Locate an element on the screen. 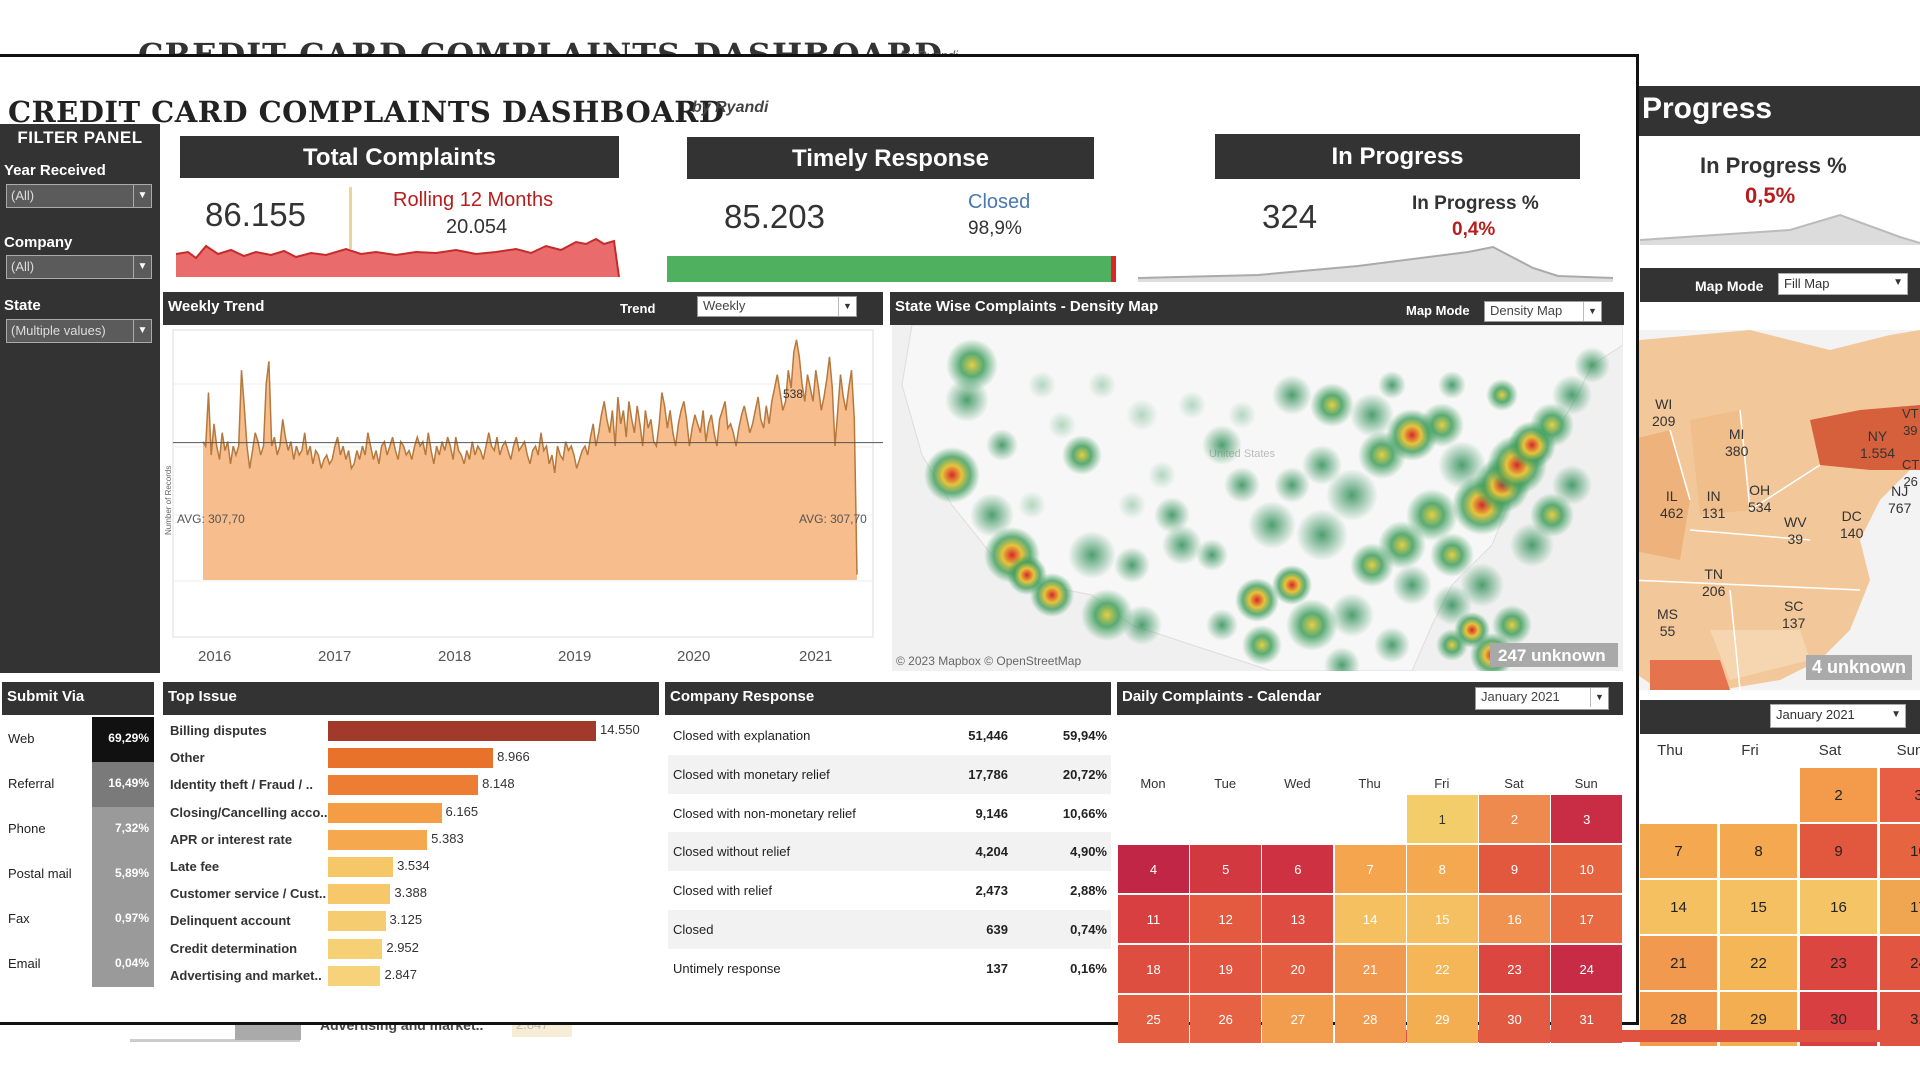 This screenshot has height=1080, width=1920. company-response-row: Untimely response 137 0,16% is located at coordinates (889, 968).